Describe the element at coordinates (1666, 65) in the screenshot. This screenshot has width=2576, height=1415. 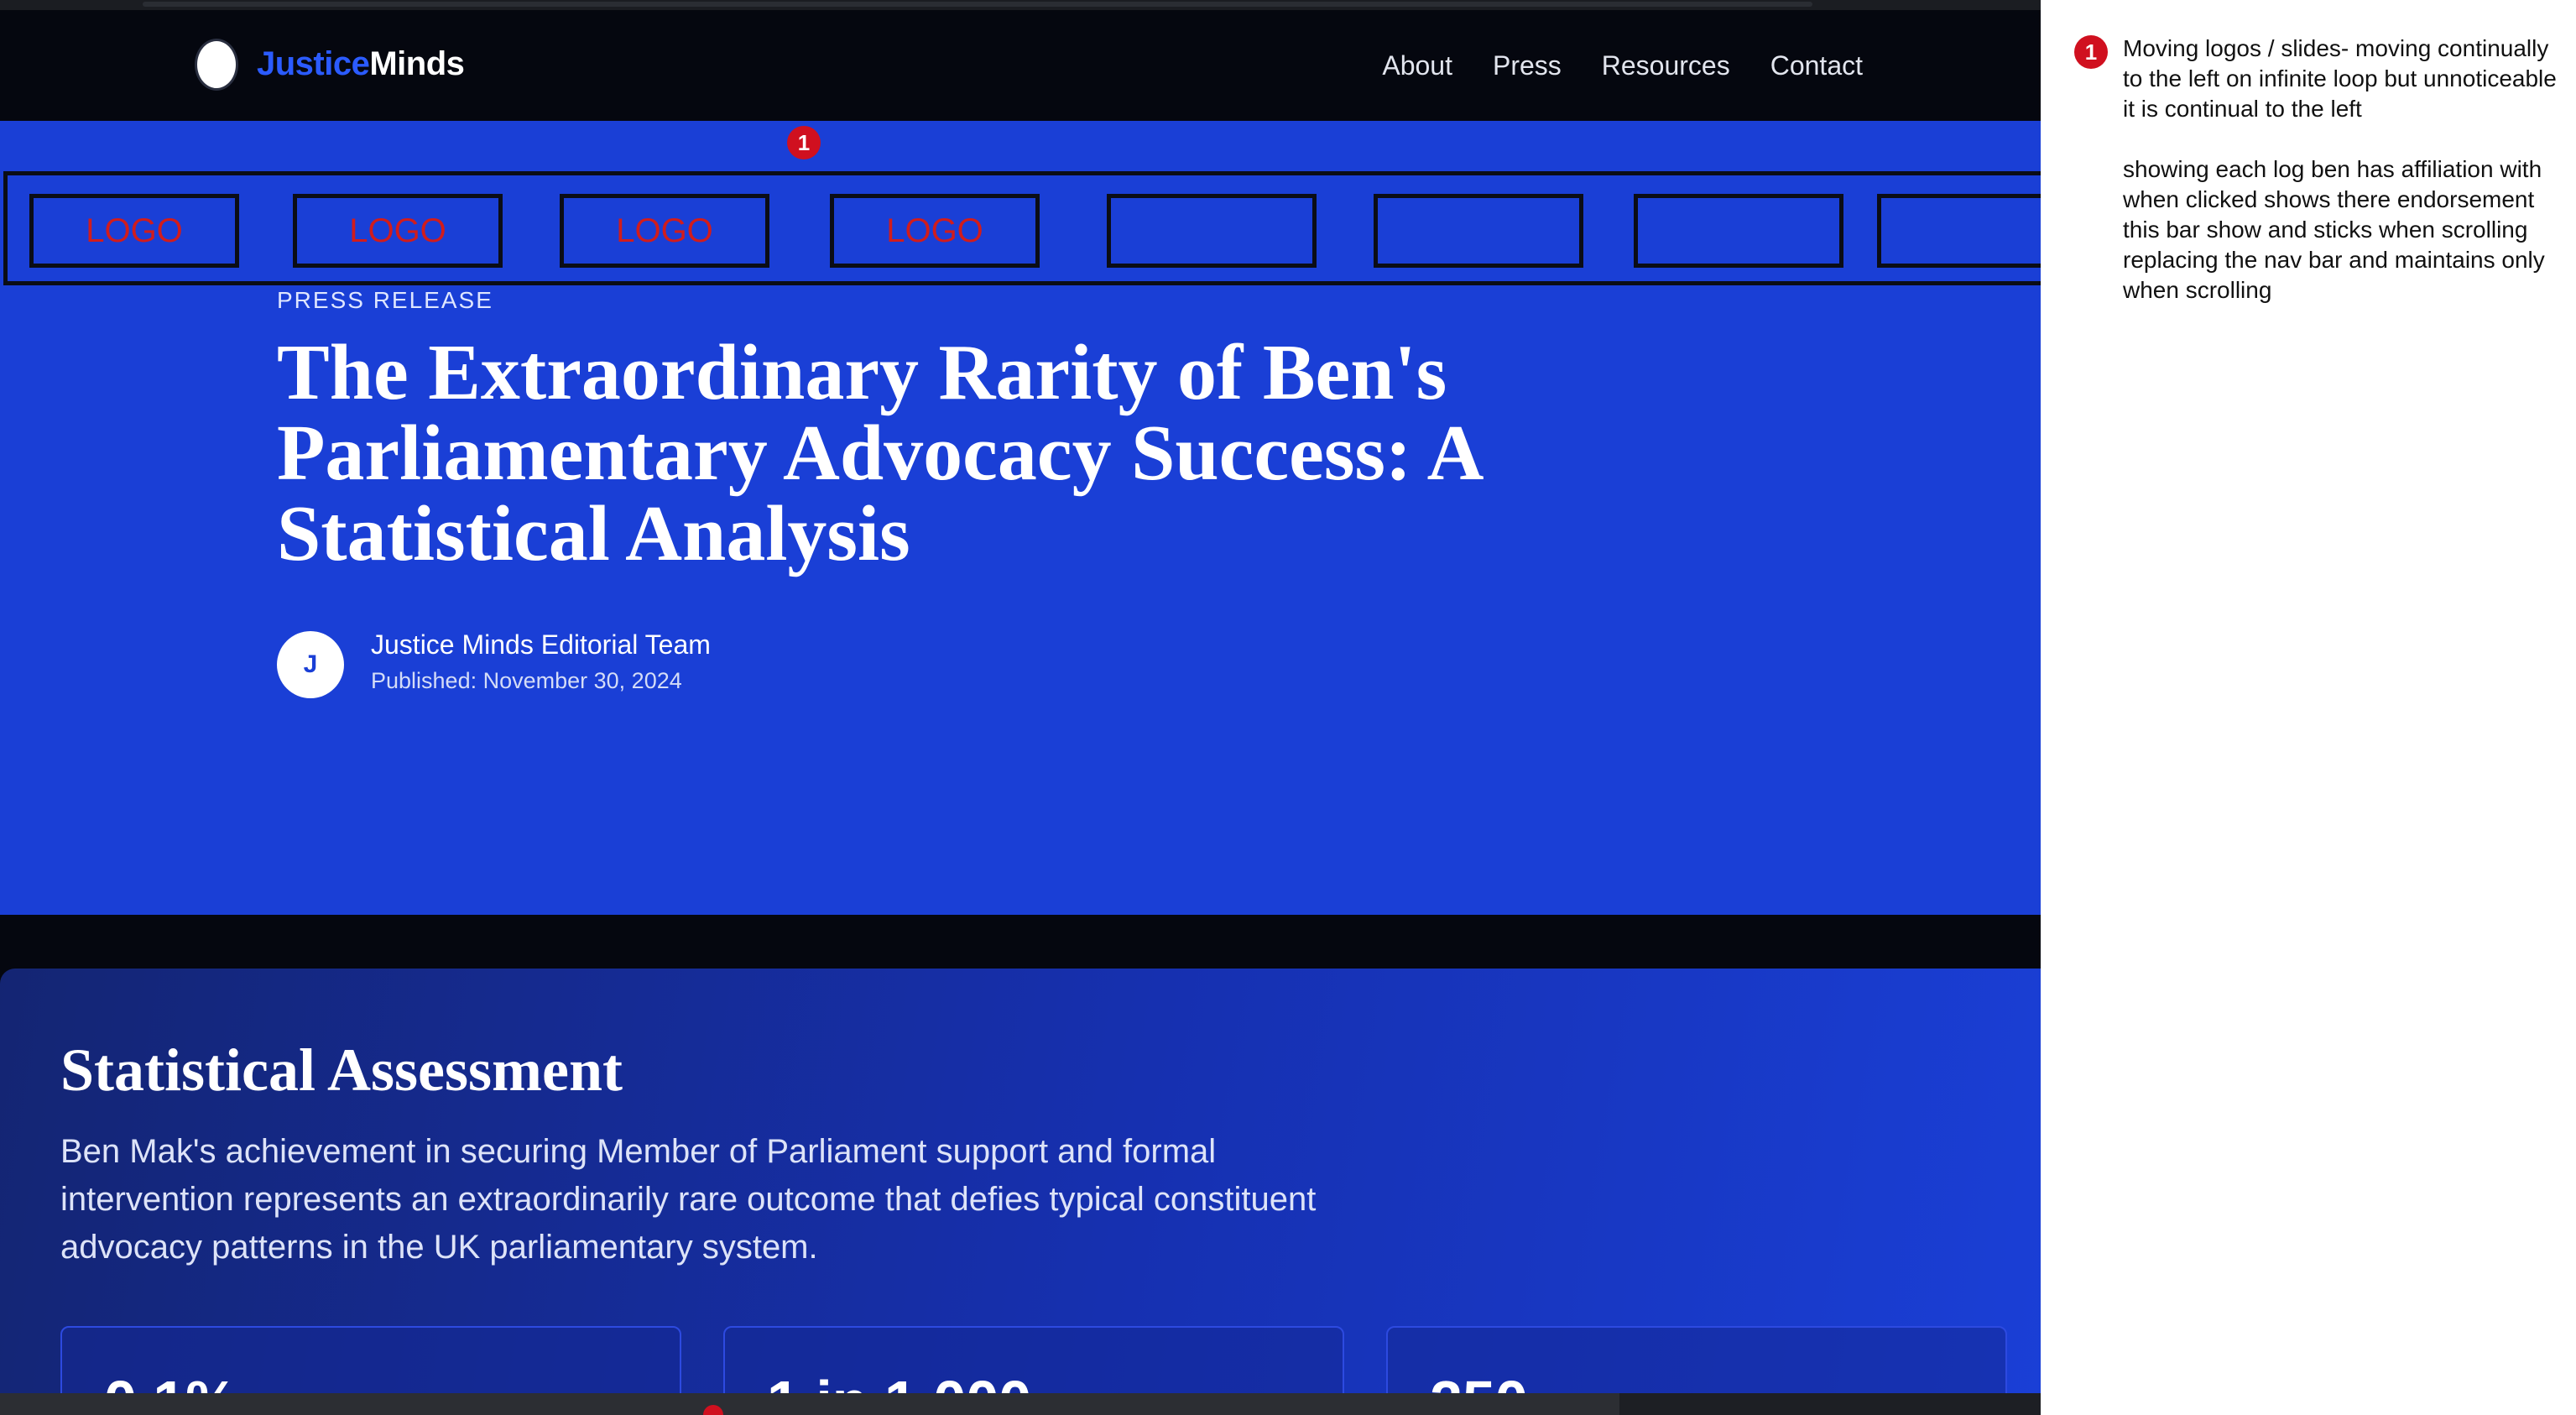
I see `nav-link-resources: Resources` at that location.